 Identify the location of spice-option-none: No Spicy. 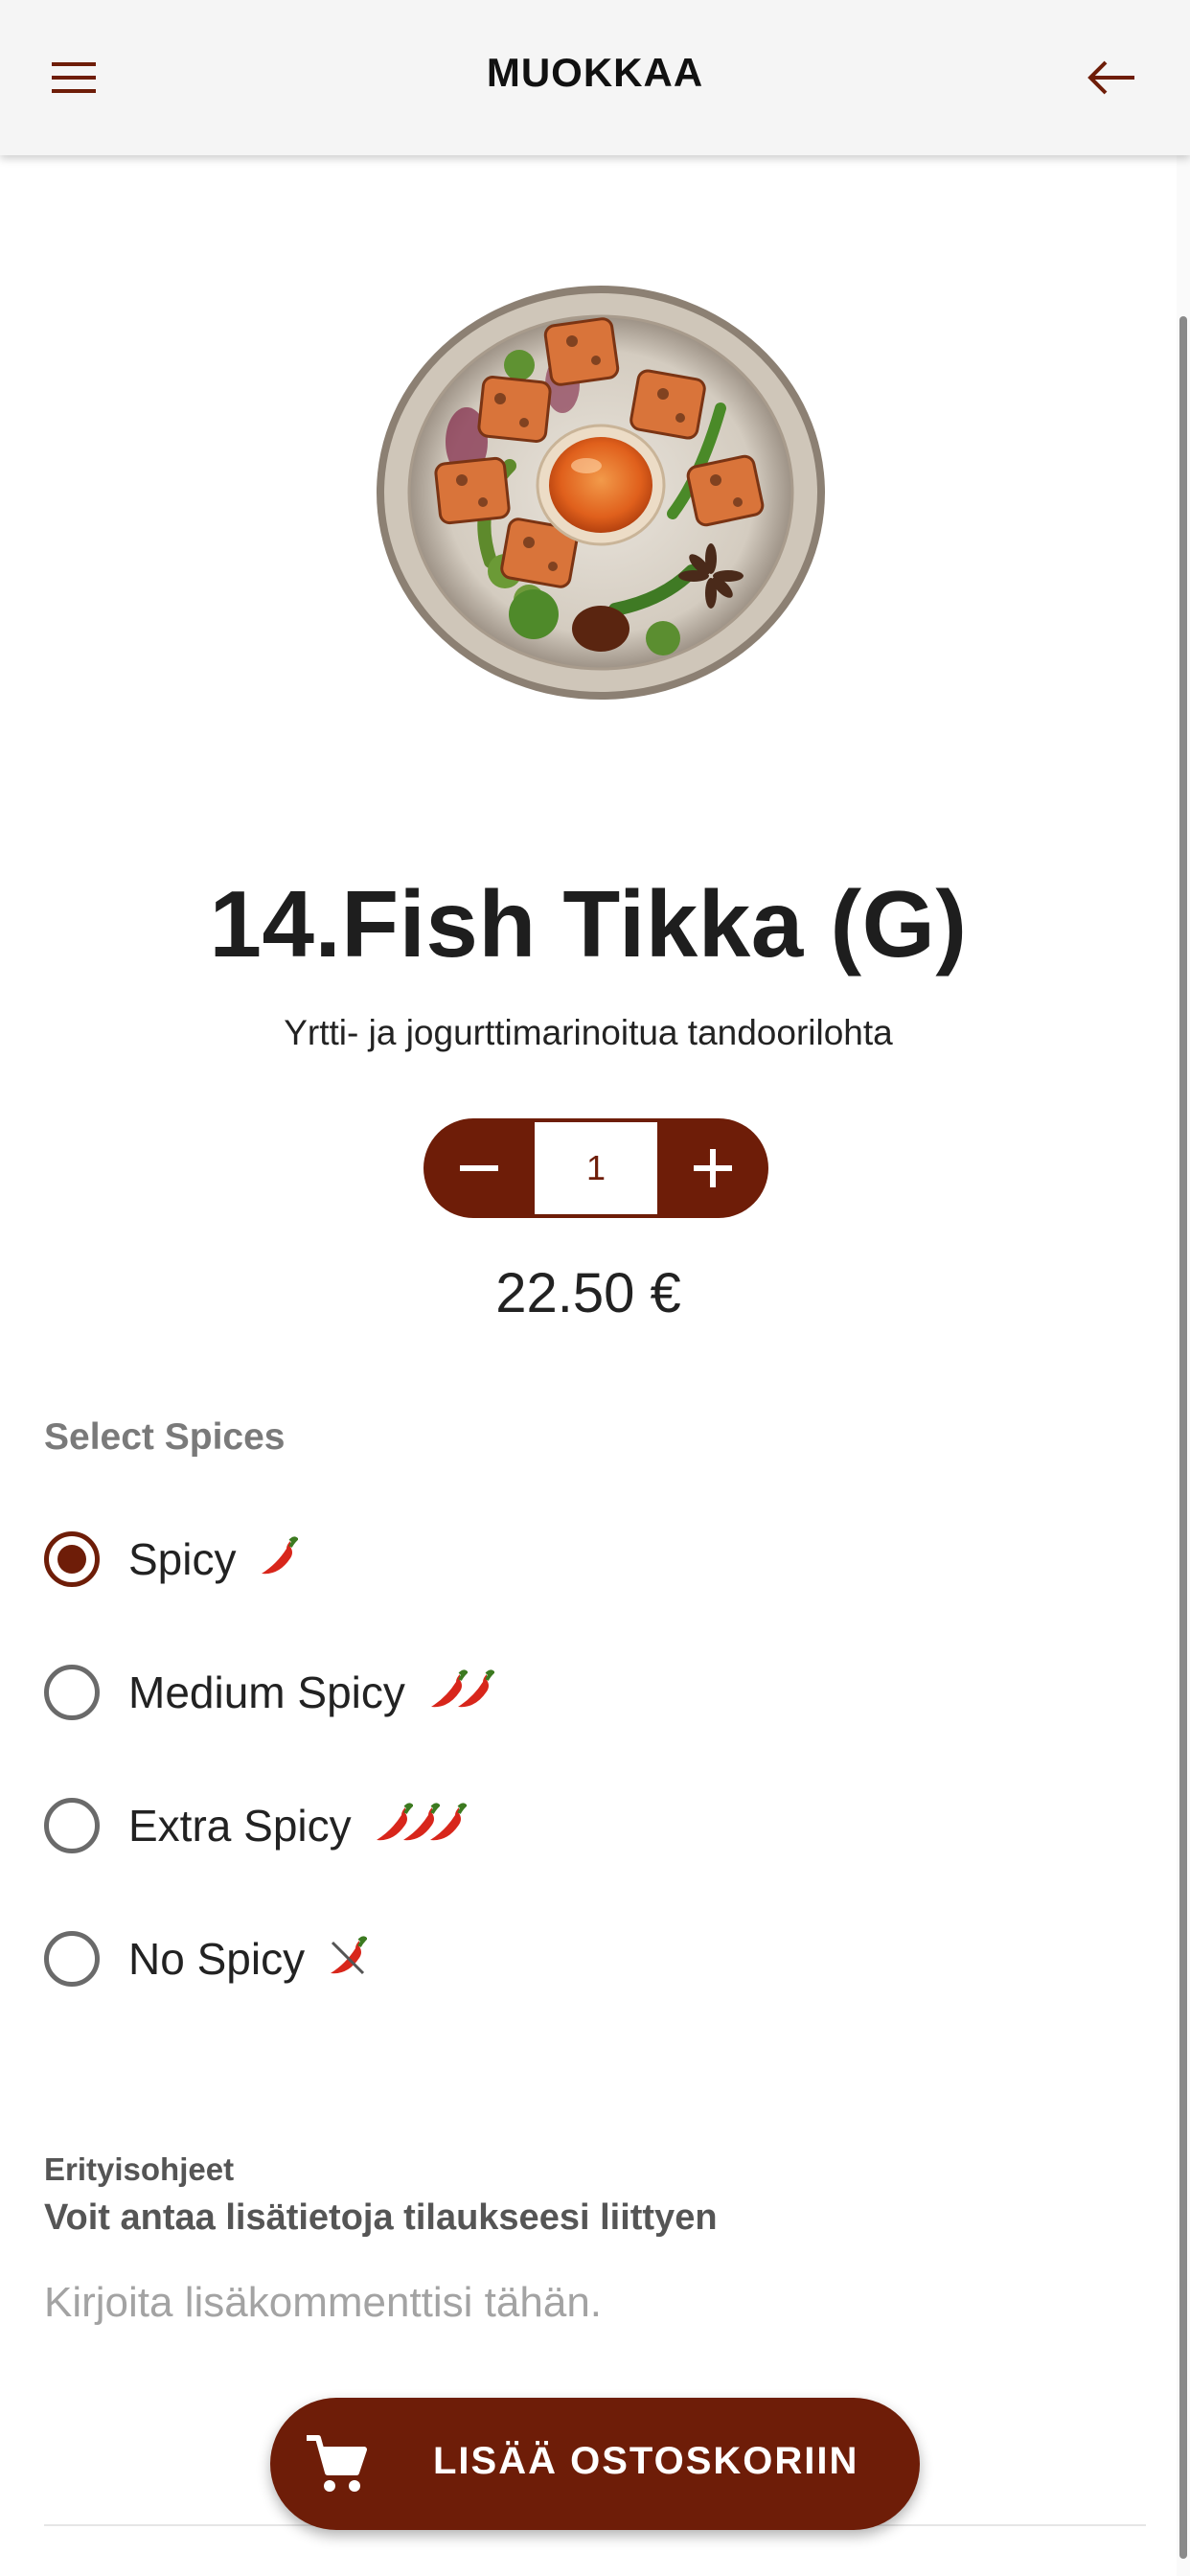
(595, 1997).